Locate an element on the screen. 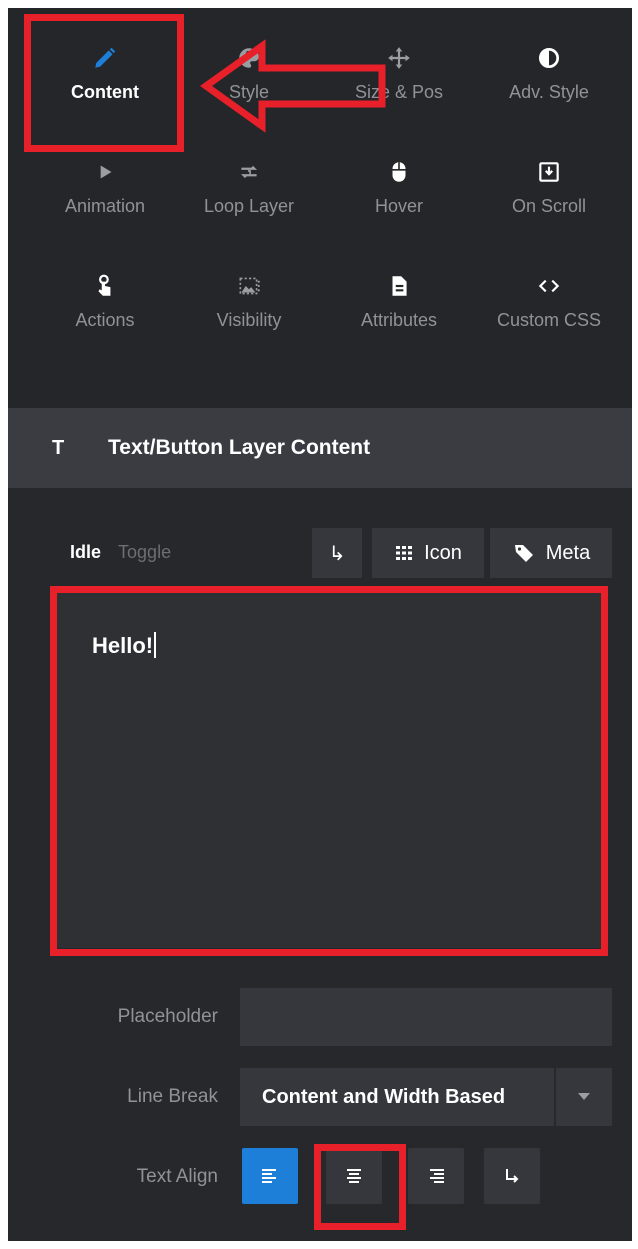  mouse-icon is located at coordinates (399, 172).